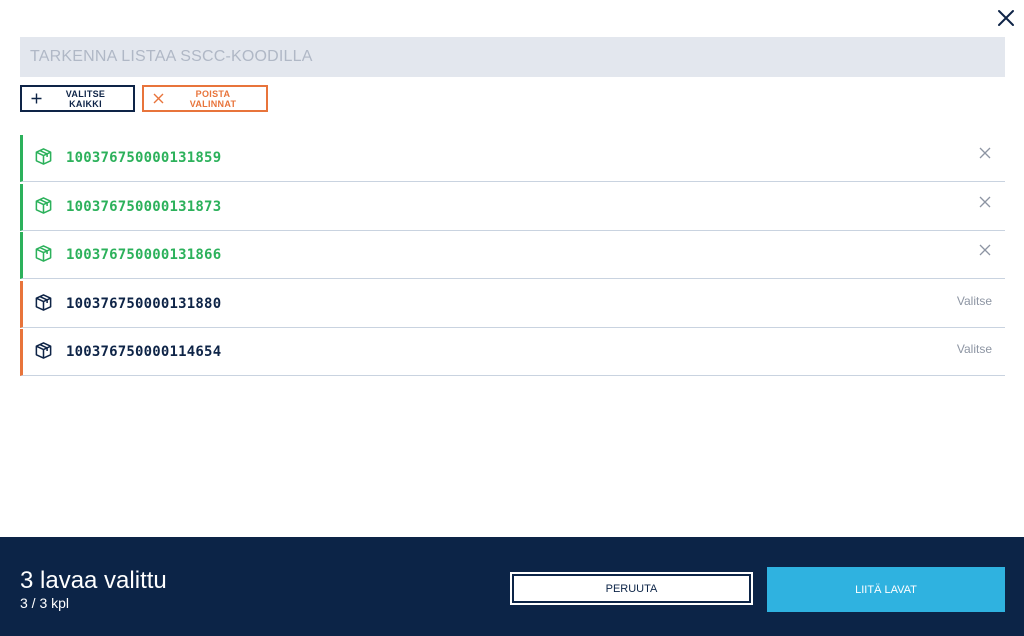 The height and width of the screenshot is (636, 1024). Describe the element at coordinates (512, 352) in the screenshot. I see `pallet-row: 100376750000114654 Valitse` at that location.